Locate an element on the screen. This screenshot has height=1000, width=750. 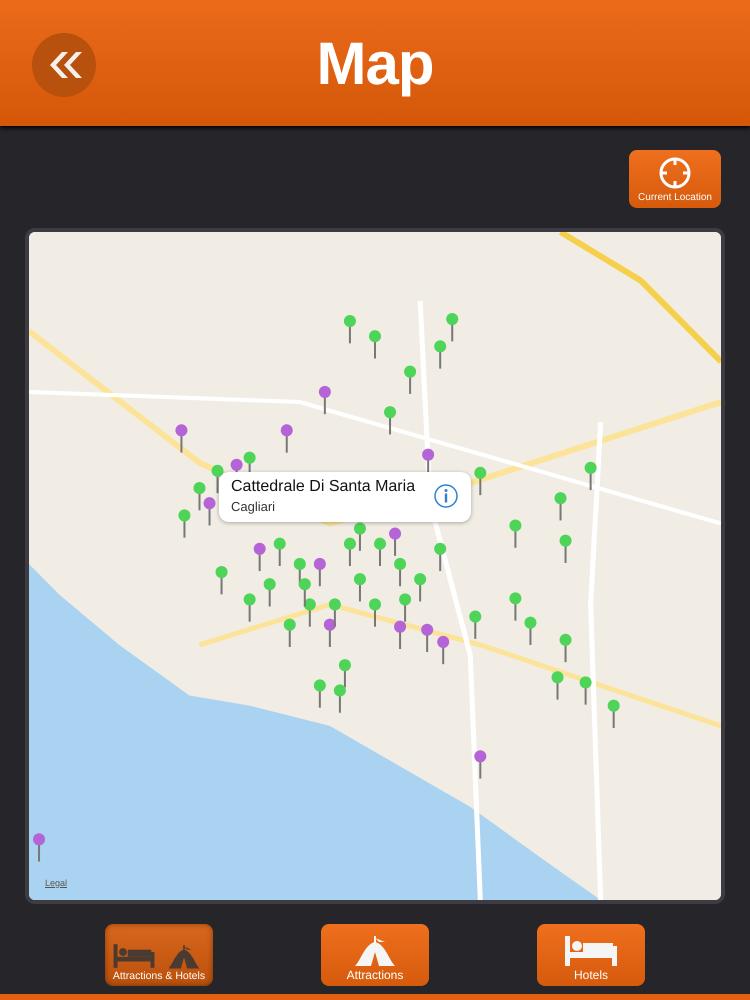
crosshair-icon is located at coordinates (675, 173).